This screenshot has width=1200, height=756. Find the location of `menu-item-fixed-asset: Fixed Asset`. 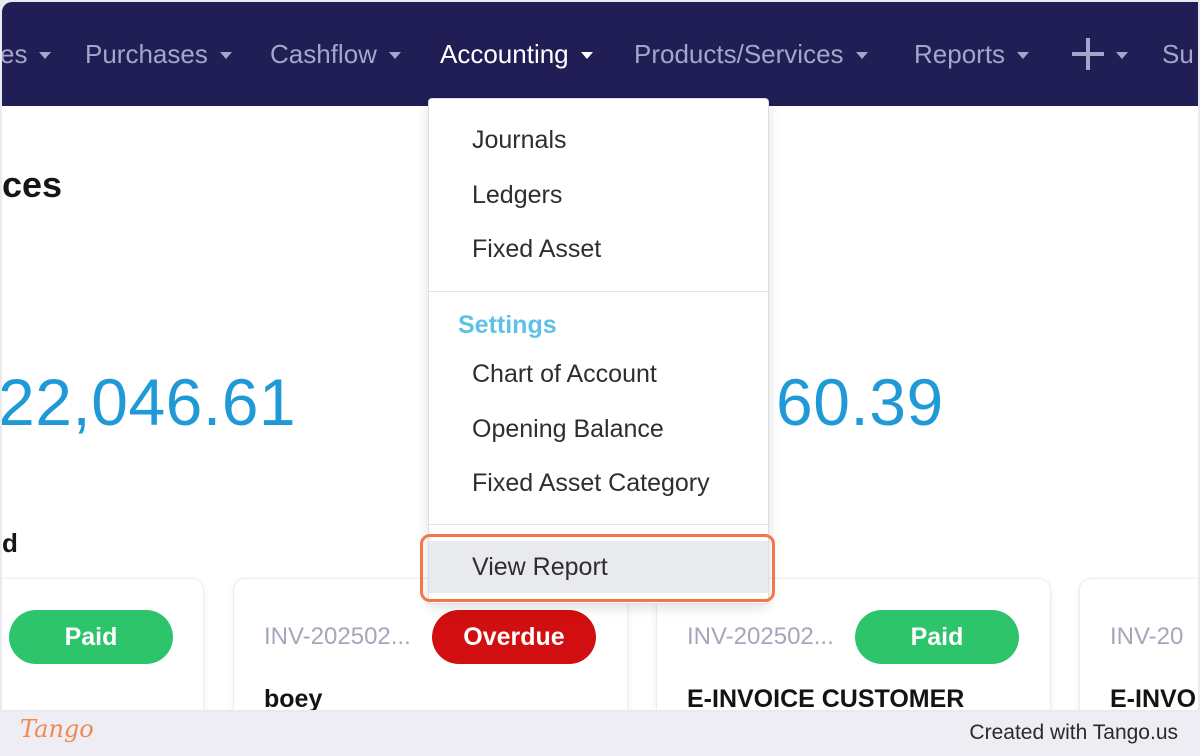

menu-item-fixed-asset: Fixed Asset is located at coordinates (598, 249).